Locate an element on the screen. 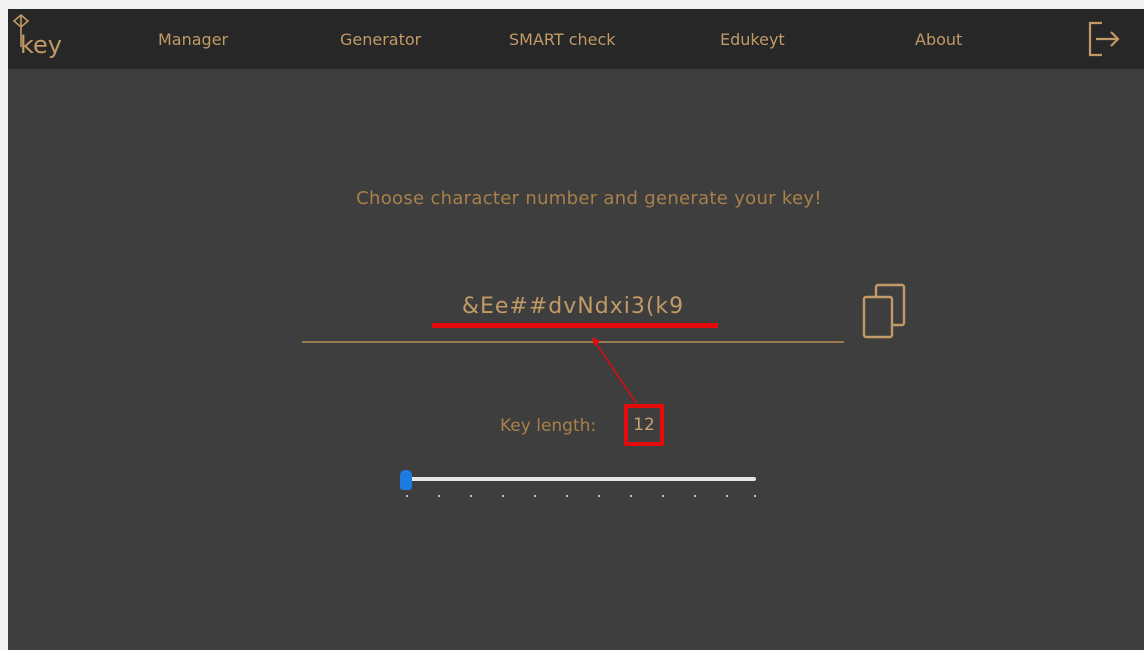 This screenshot has width=1144, height=650. nav-item-edukeyt: Edukeyt is located at coordinates (752, 40).